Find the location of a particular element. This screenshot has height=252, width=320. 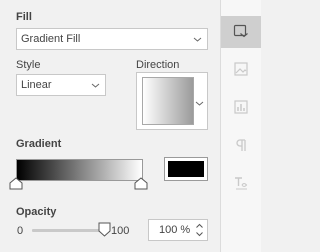

chart-settings-icon is located at coordinates (241, 108).